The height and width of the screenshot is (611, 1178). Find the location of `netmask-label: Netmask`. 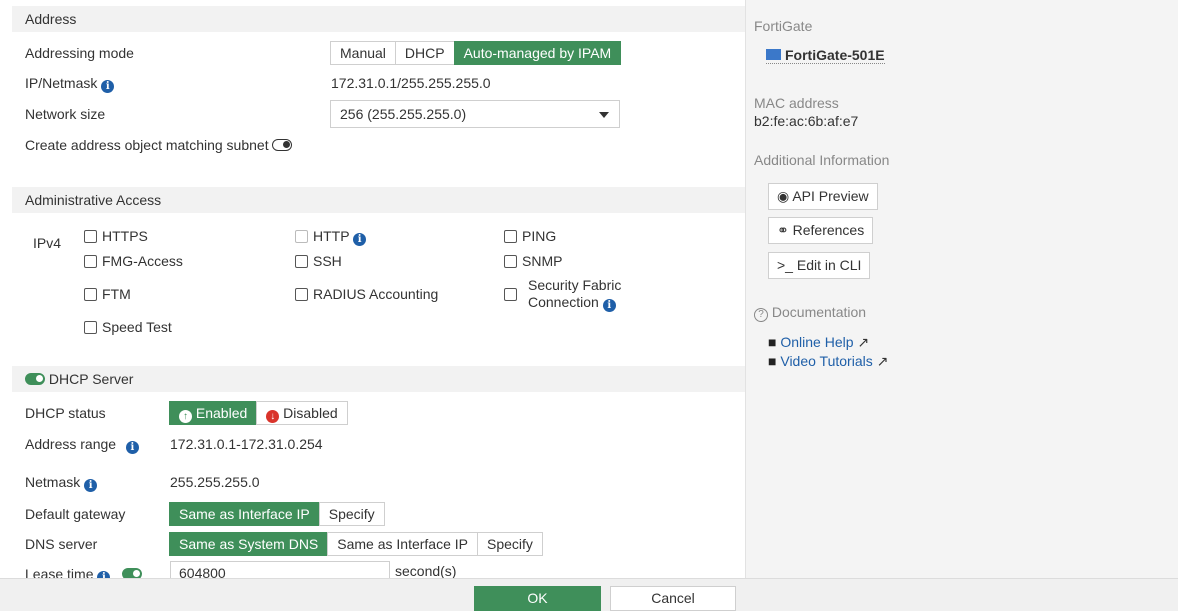

netmask-label: Netmask is located at coordinates (53, 482).